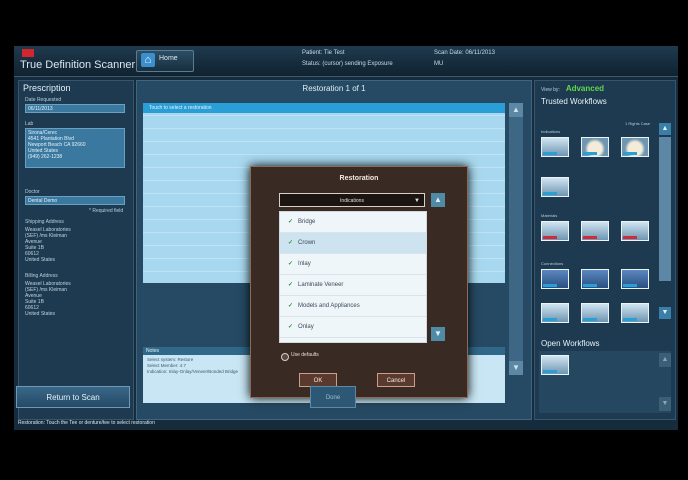 The width and height of the screenshot is (688, 480). Describe the element at coordinates (464, 53) in the screenshot. I see `scan-date-label: Scan Date: 06/11/2013` at that location.